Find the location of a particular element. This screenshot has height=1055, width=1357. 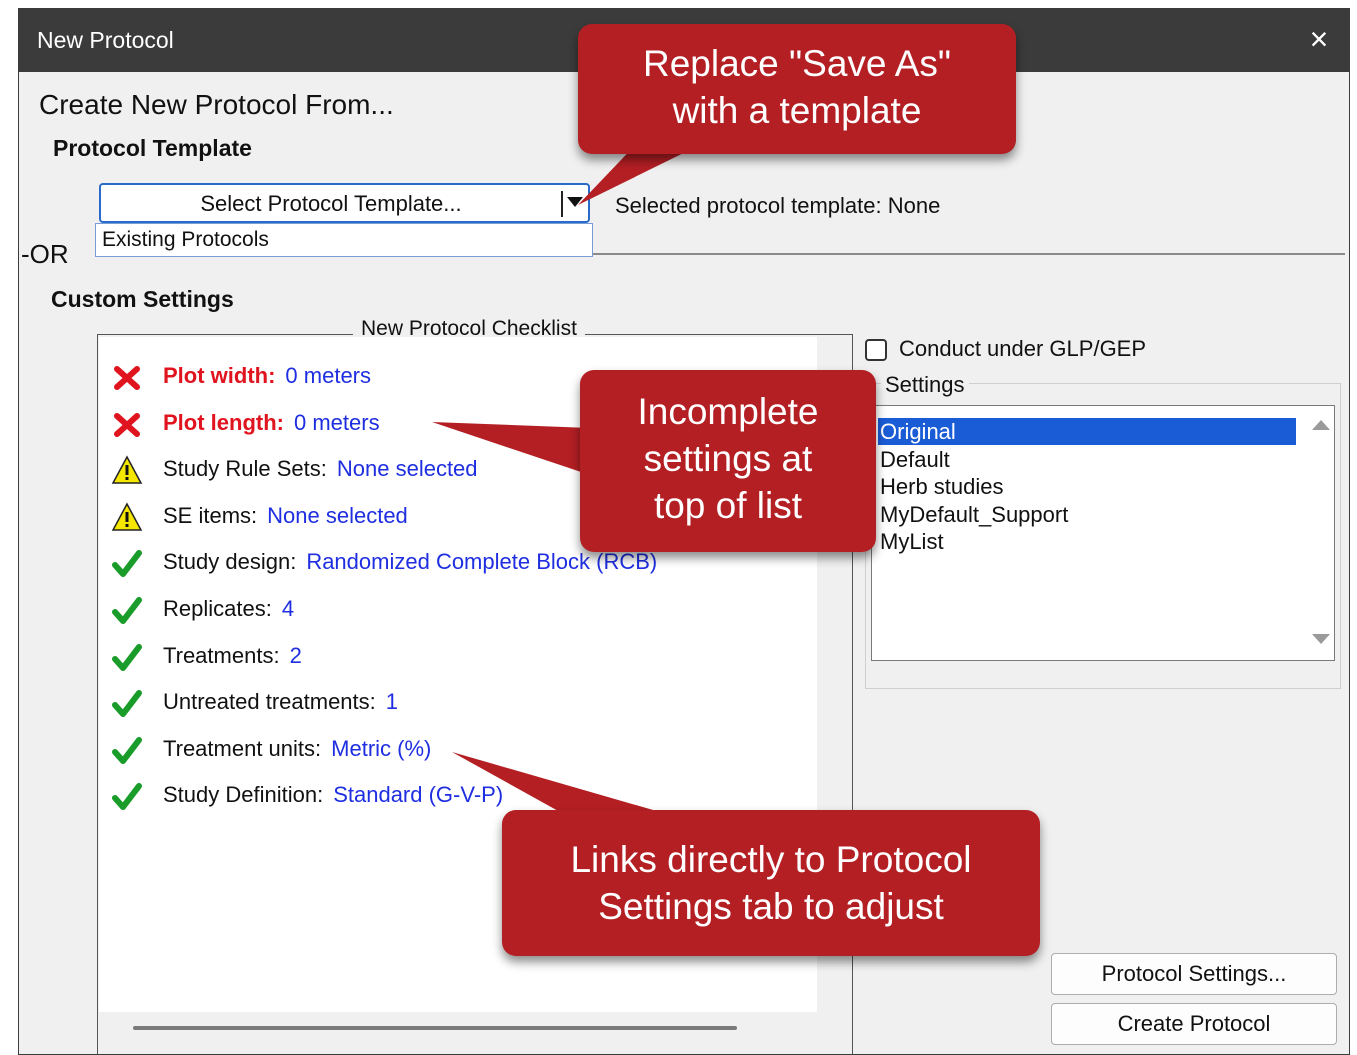

callout-save-as: Replace "Save As" with a template is located at coordinates (797, 89).